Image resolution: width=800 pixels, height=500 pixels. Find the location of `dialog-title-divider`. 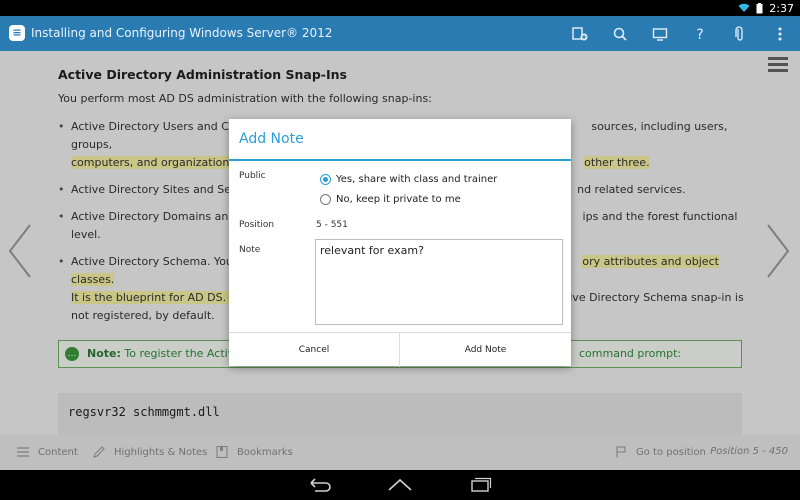

dialog-title-divider is located at coordinates (400, 160).